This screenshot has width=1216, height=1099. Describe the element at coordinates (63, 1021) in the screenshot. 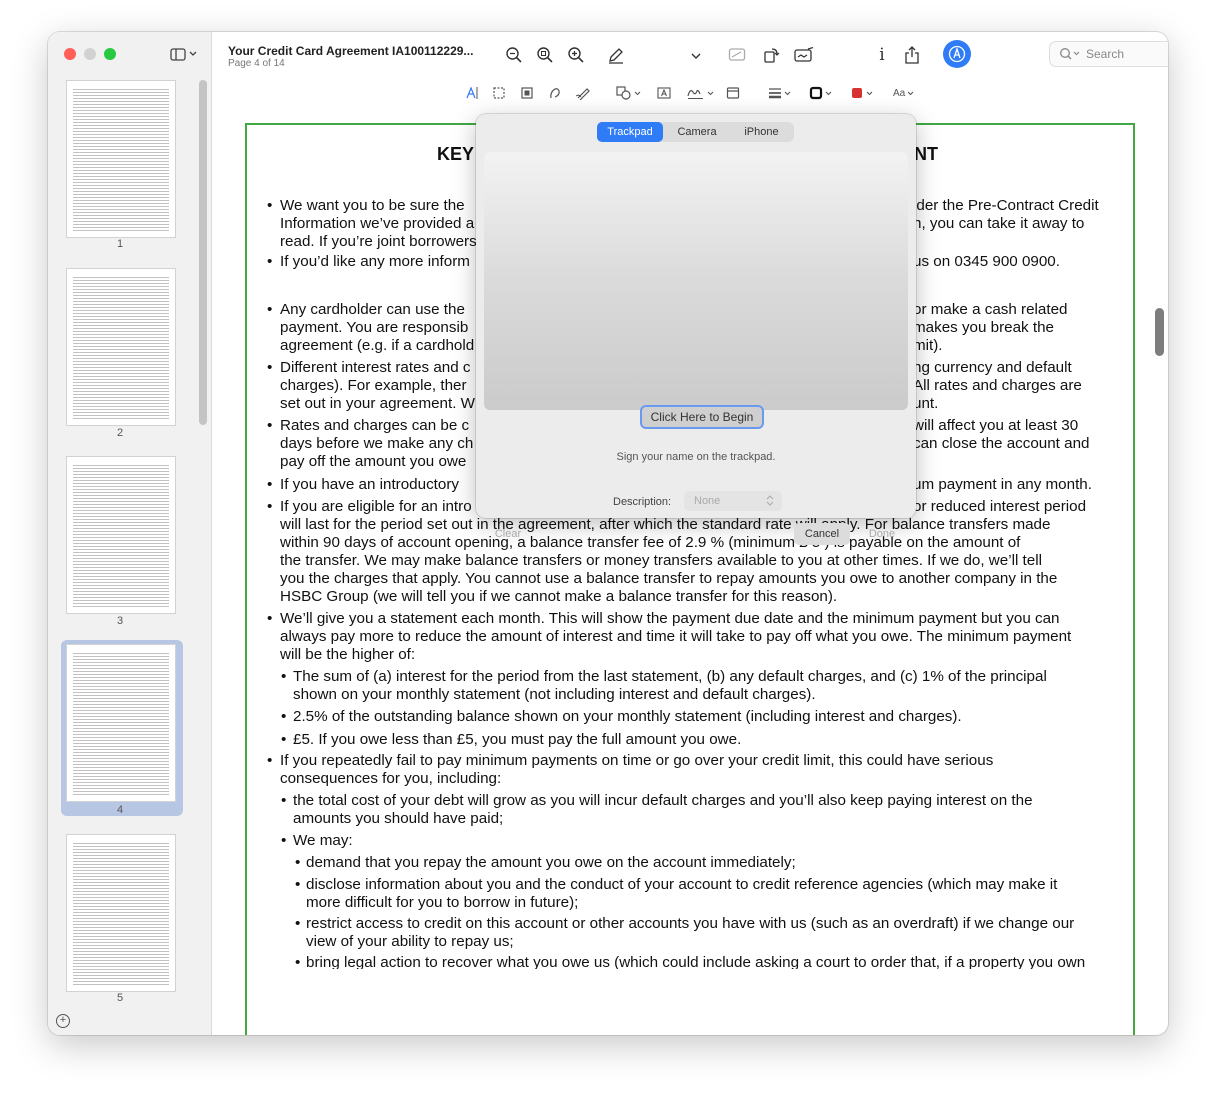

I see `add-page-icon: +` at that location.